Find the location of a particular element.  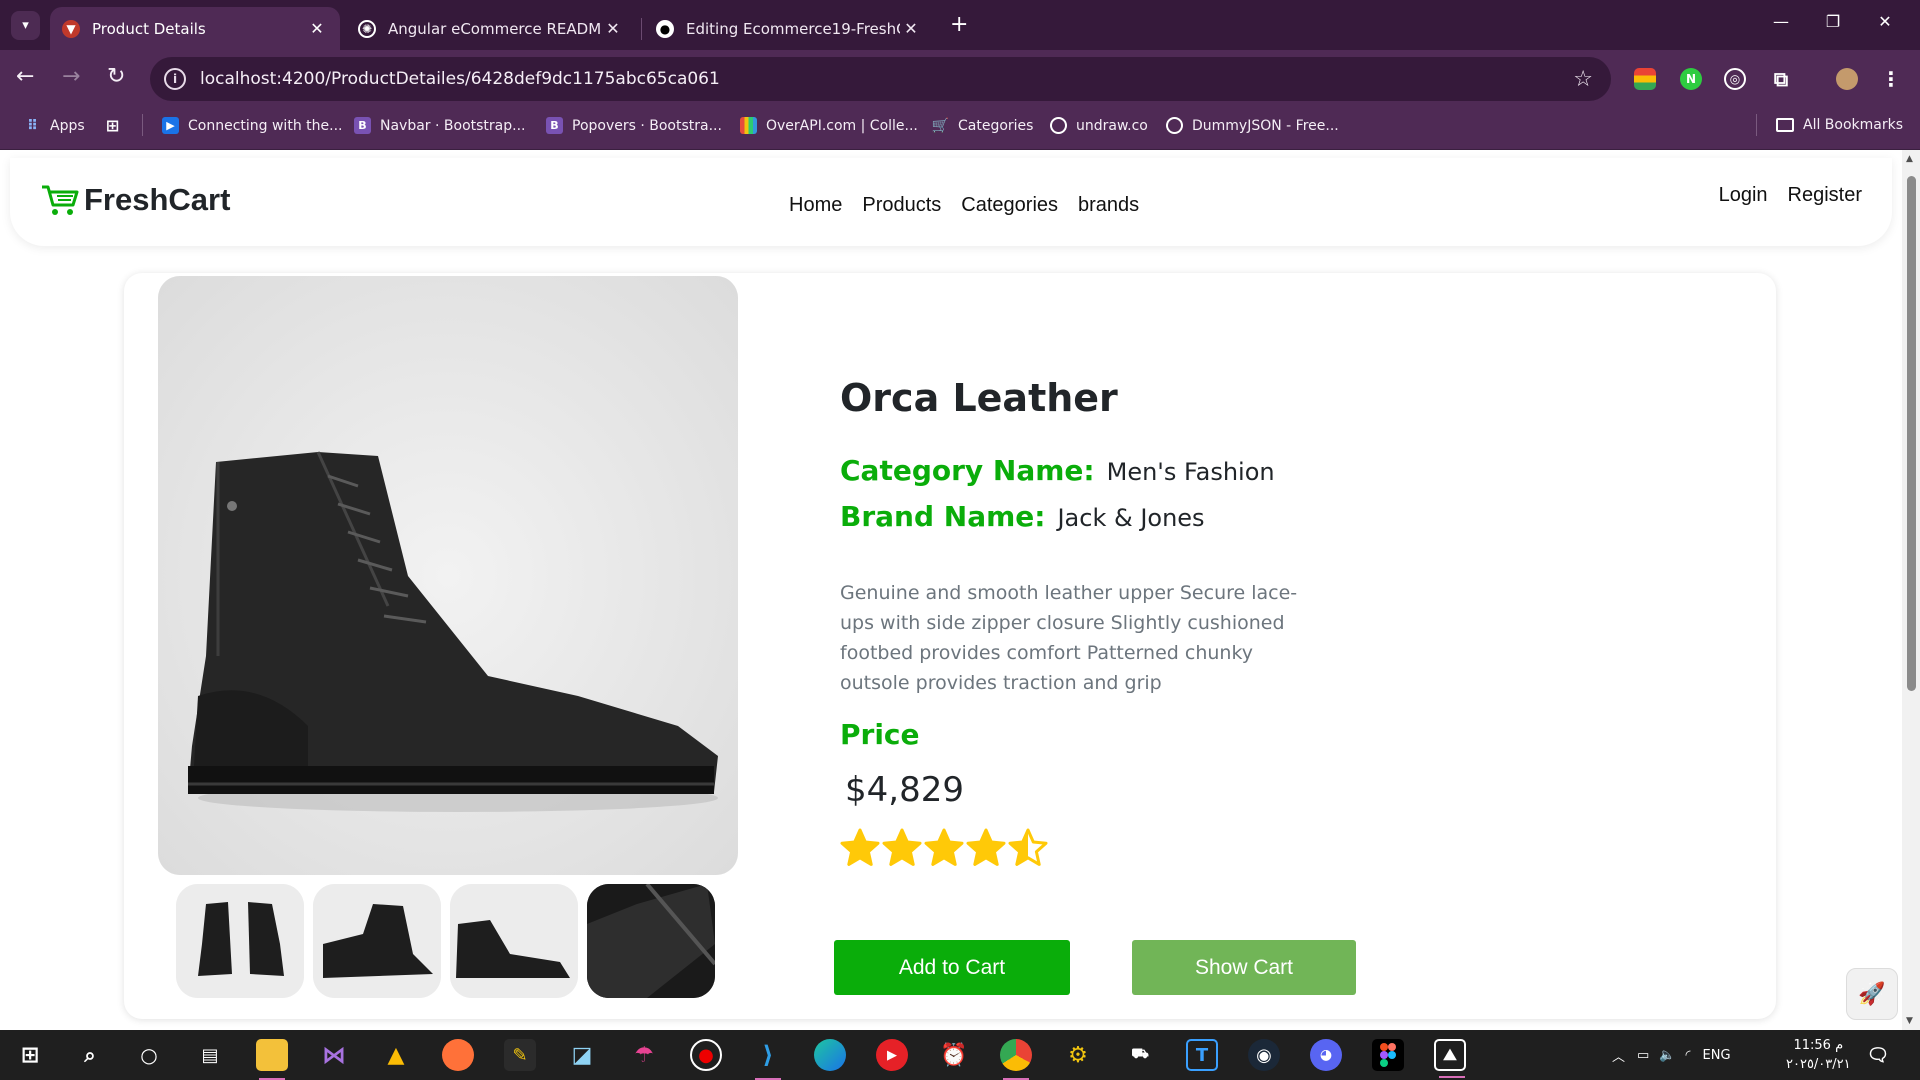

color-picker-icon: ✎ is located at coordinates (520, 1055).